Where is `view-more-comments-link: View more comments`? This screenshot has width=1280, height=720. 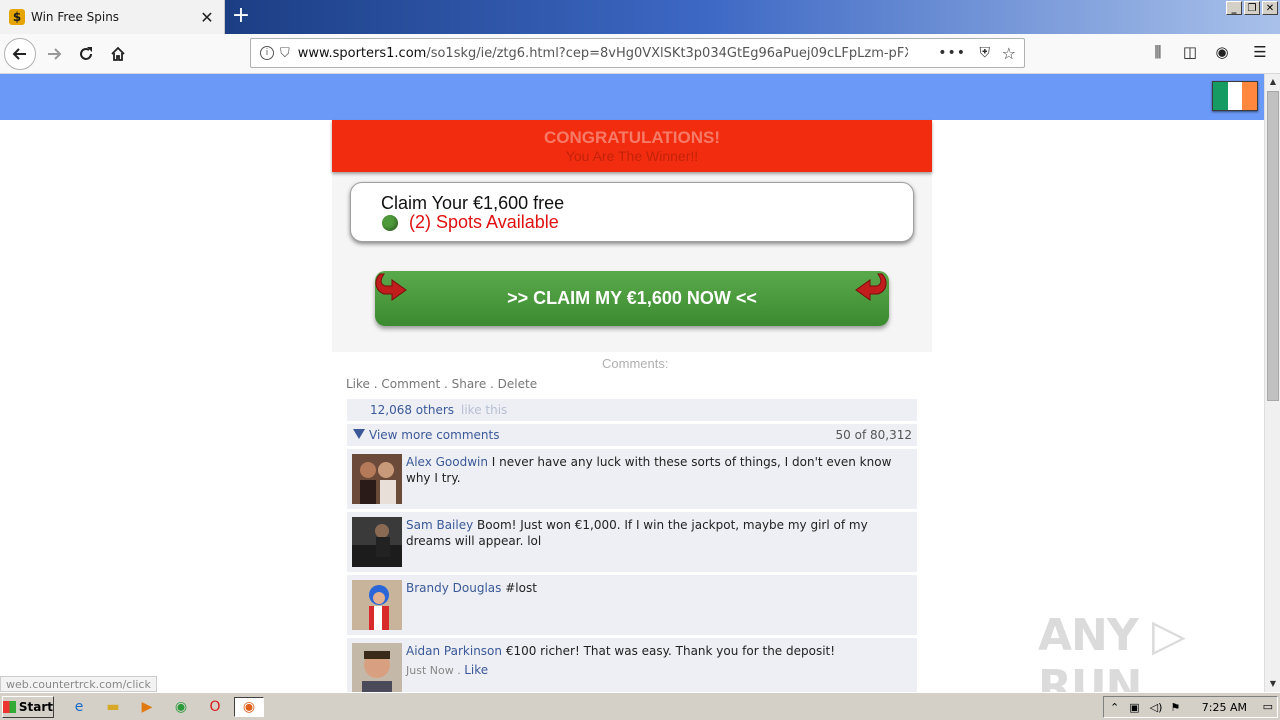 view-more-comments-link: View more comments is located at coordinates (434, 435).